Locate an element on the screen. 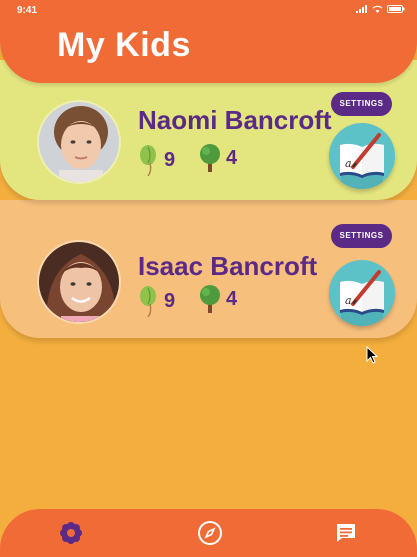  app-header: 9:41 My Kids is located at coordinates (208, 41).